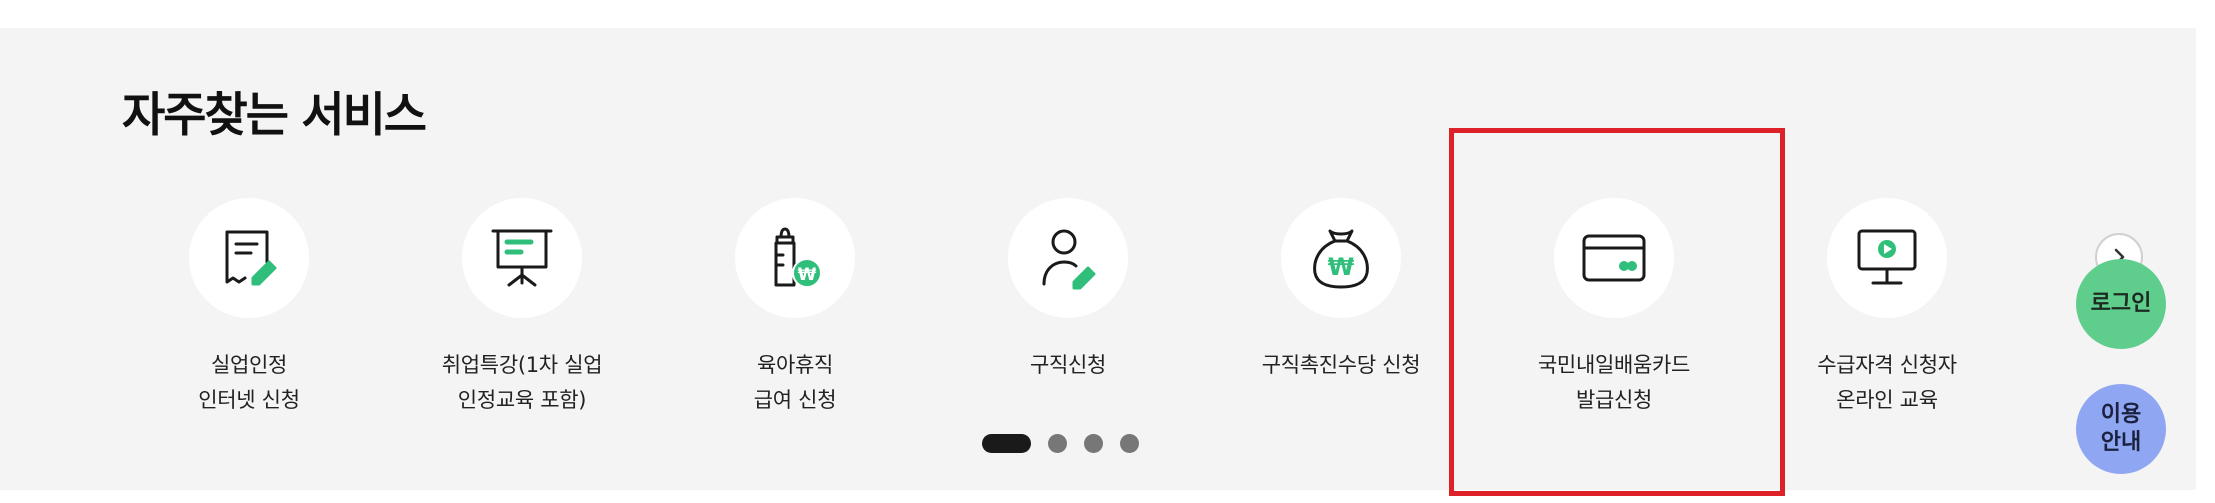 The image size is (2215, 503). I want to click on presentation-board-icon, so click(522, 258).